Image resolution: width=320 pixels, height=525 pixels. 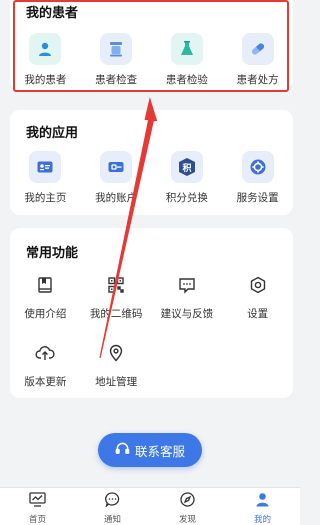 What do you see at coordinates (116, 167) in the screenshot?
I see `wallet-icon` at bounding box center [116, 167].